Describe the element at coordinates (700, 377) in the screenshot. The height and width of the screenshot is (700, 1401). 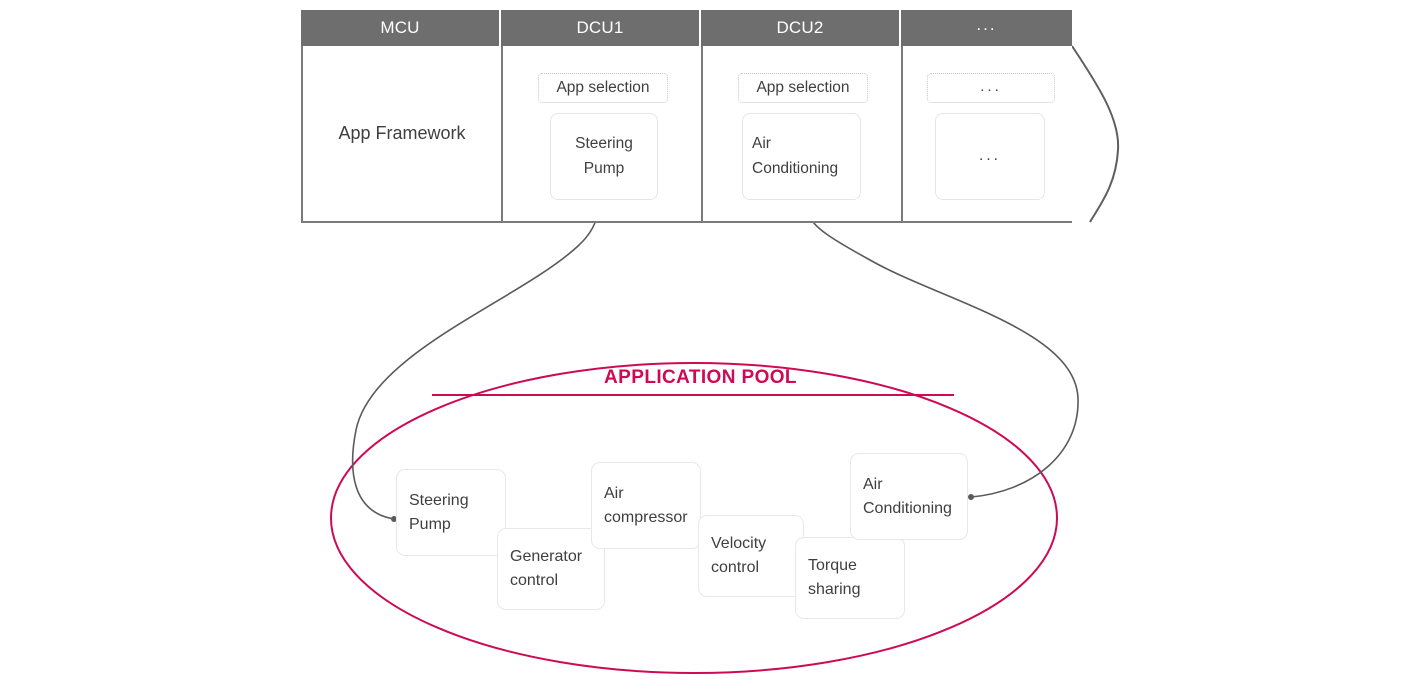
I see `application-pool-title: APPLICATION POOL` at that location.